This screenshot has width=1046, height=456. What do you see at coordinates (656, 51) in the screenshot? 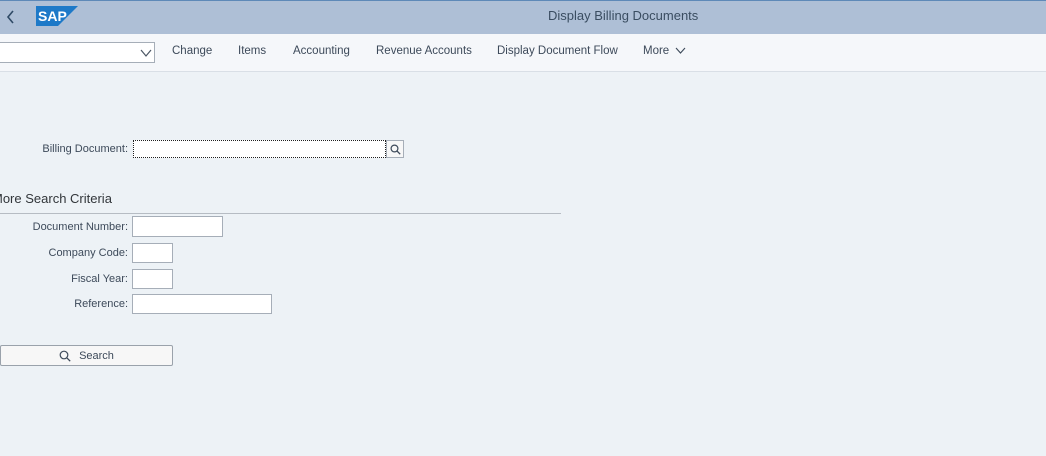
I see `more-menu-label: More` at bounding box center [656, 51].